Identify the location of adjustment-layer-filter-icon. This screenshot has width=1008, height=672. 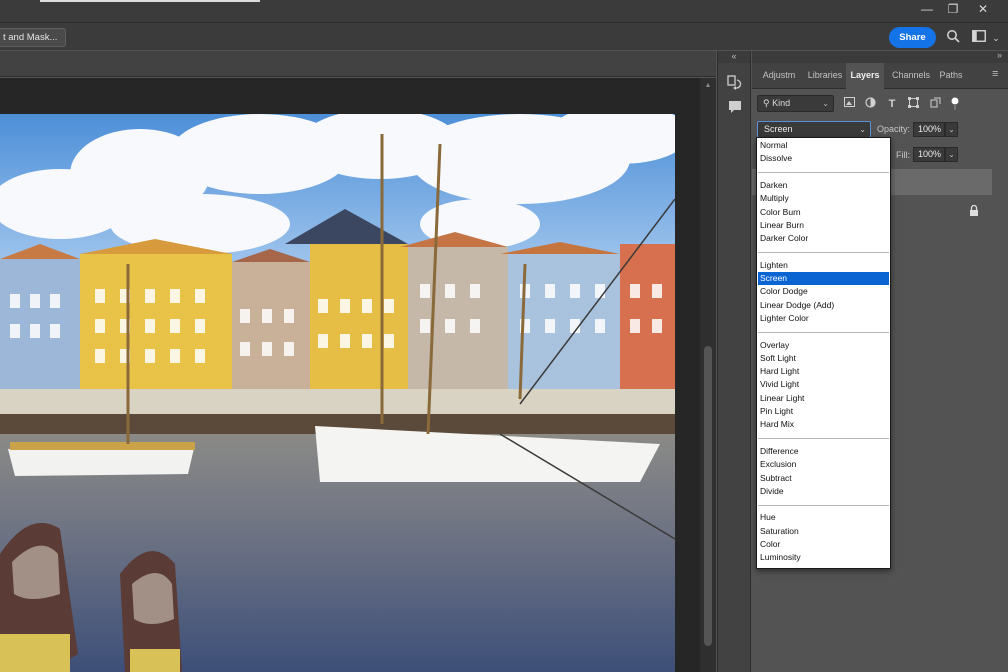
(870, 104).